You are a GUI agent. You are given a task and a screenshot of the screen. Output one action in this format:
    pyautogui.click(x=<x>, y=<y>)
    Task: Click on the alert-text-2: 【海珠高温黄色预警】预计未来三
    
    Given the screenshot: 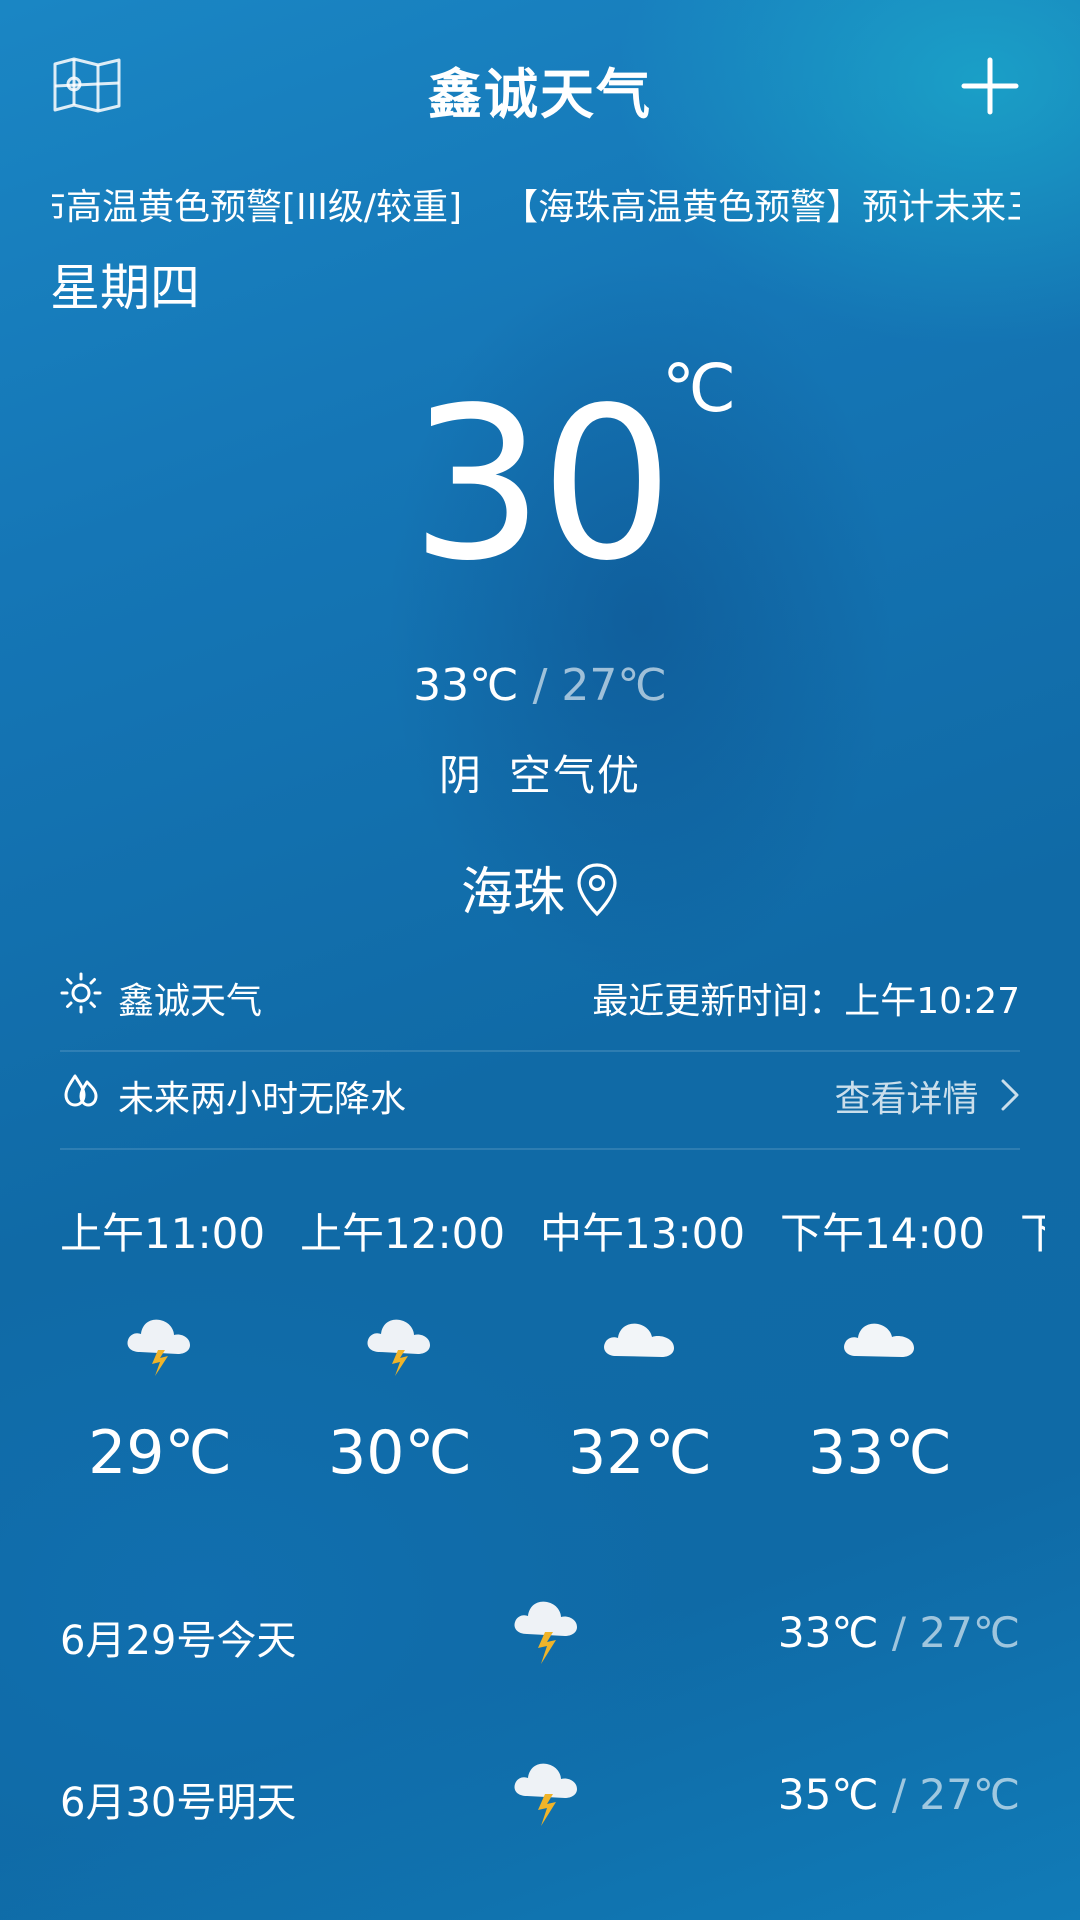 What is the action you would take?
    pyautogui.click(x=761, y=207)
    